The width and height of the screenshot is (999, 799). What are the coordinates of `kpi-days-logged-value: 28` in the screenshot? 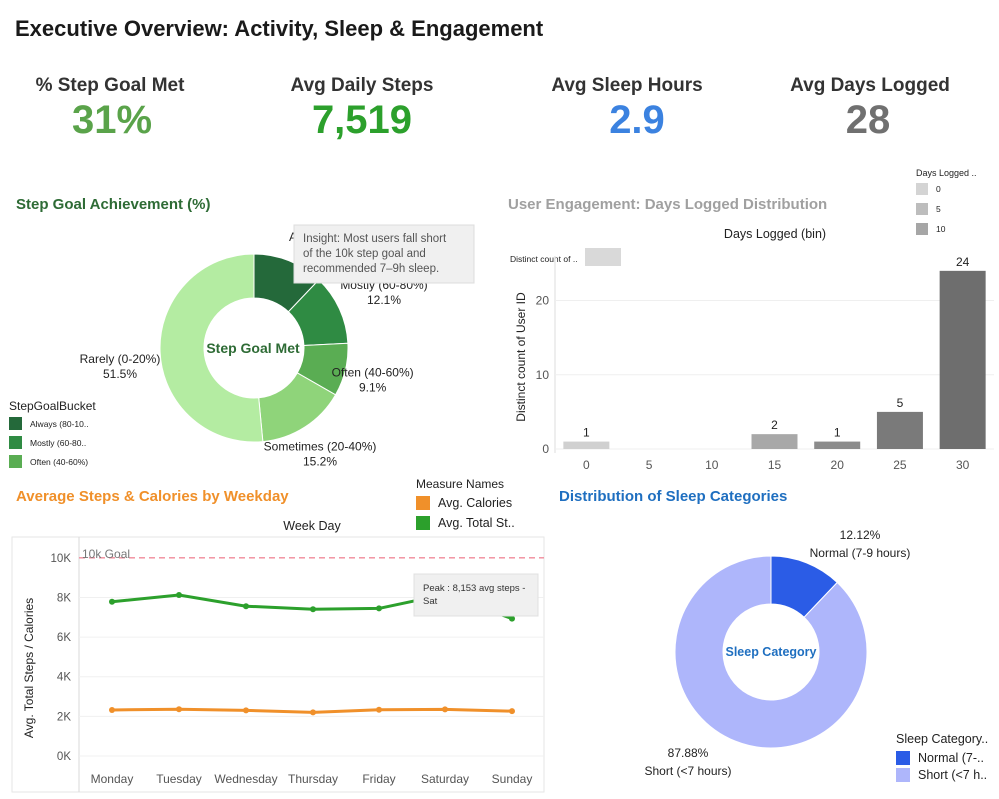 It's located at (868, 120).